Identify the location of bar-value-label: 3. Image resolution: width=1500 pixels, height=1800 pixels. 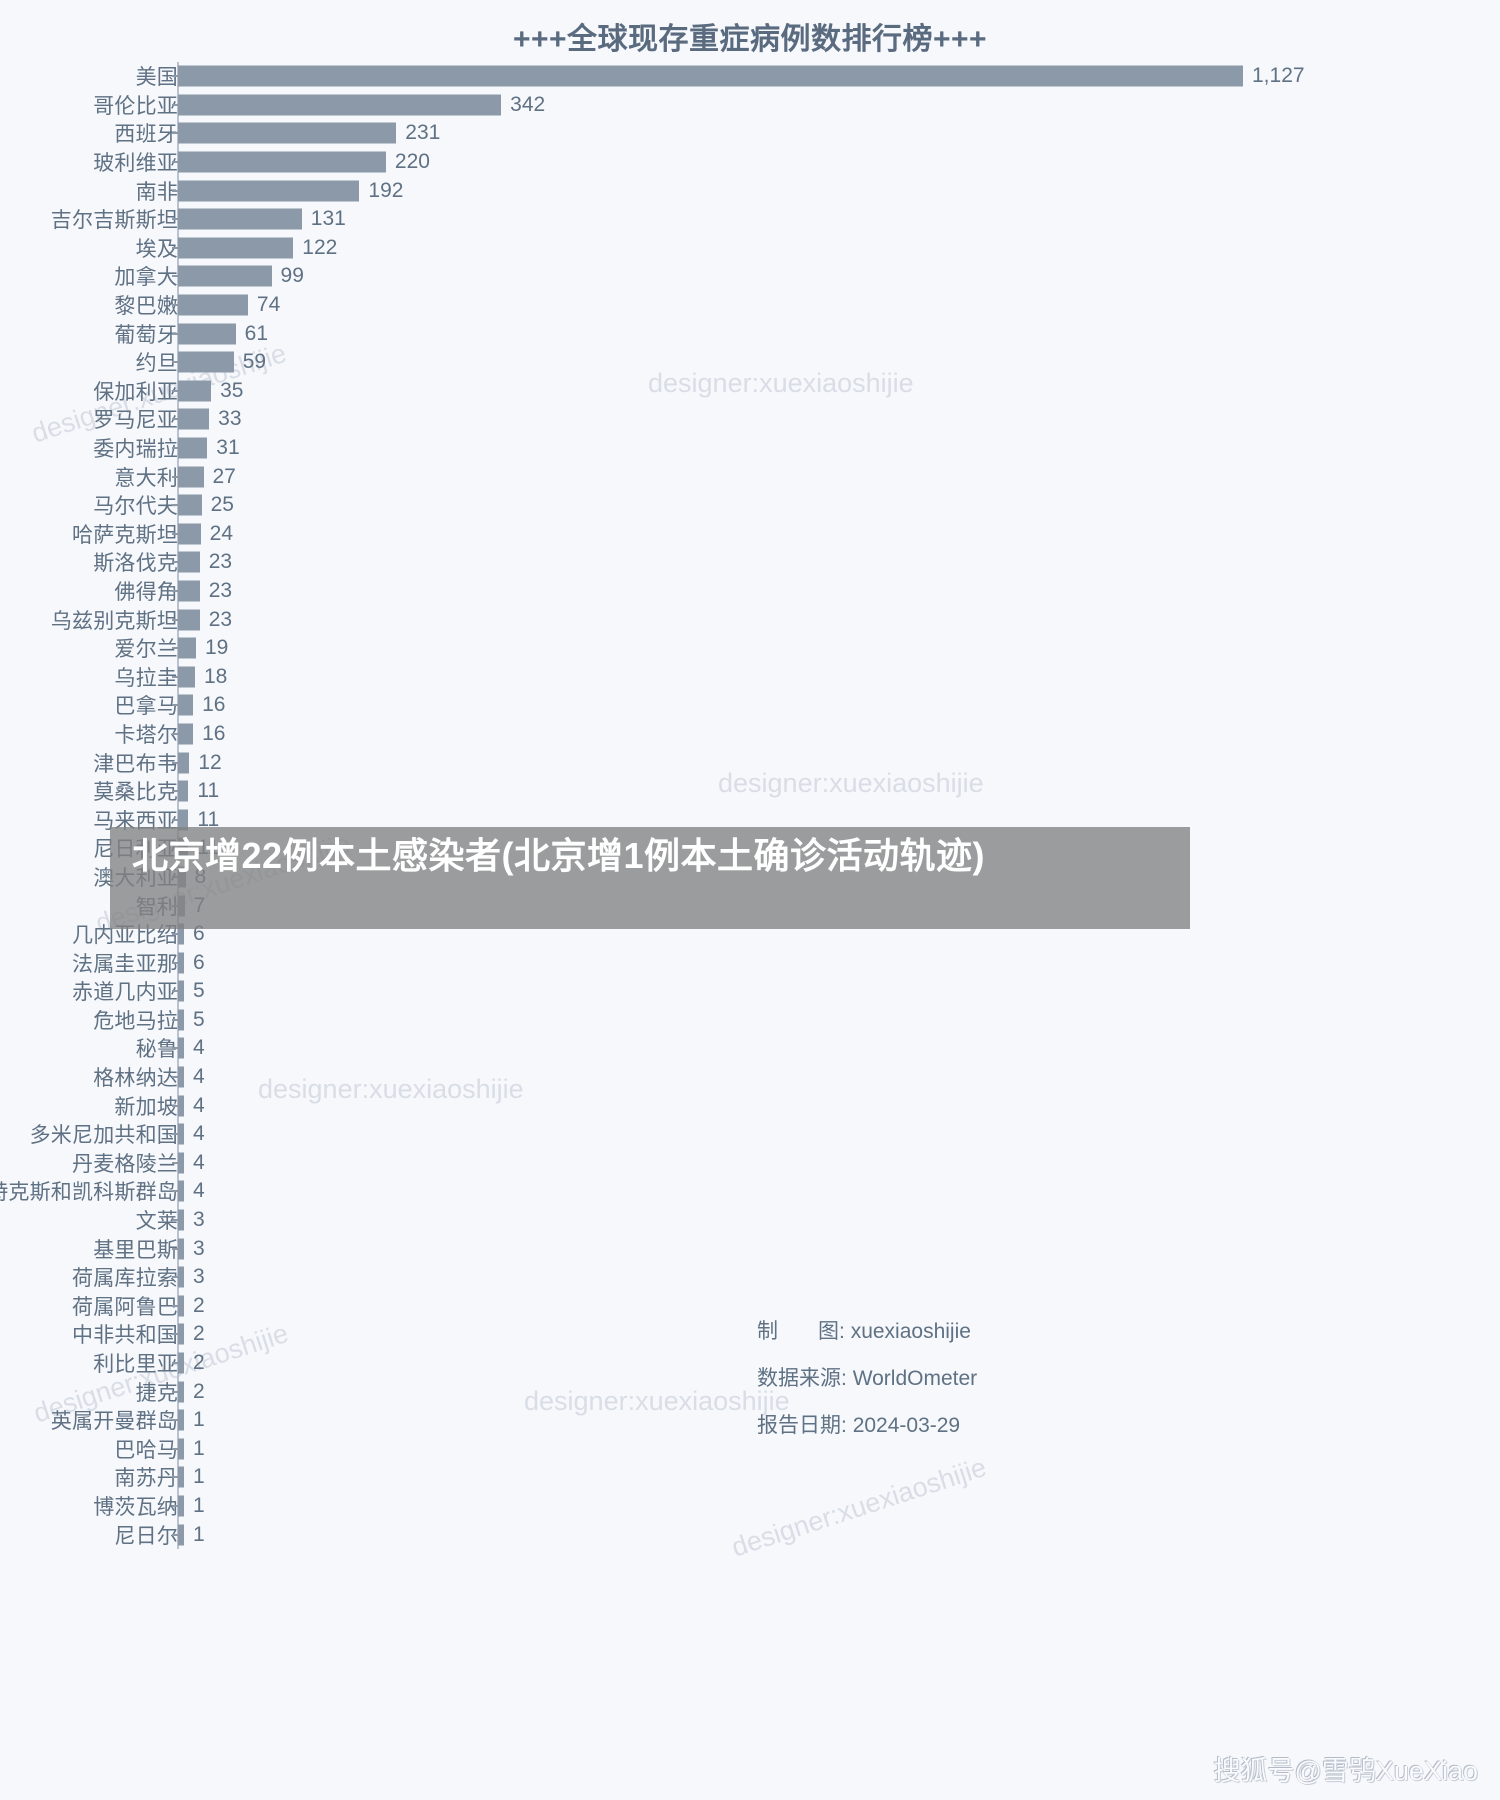
(199, 1277).